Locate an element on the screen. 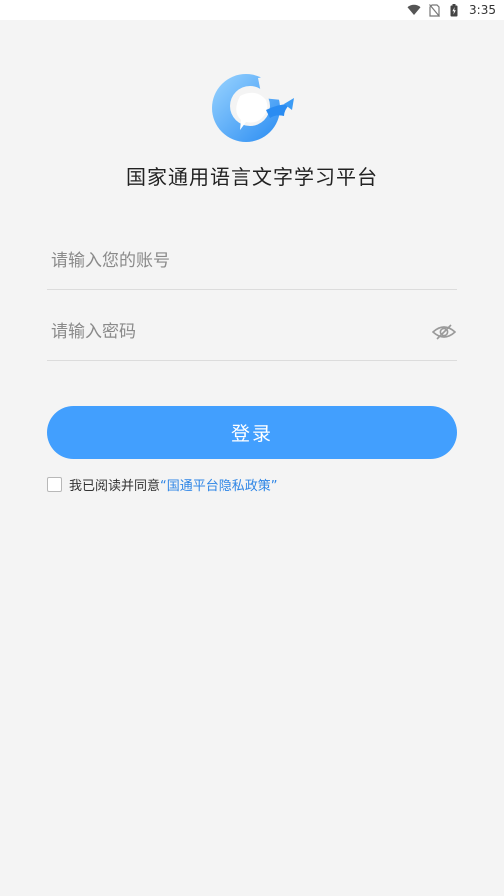 The height and width of the screenshot is (896, 504). agreement-row: 我已阅读并同意“国通平台隐私政策” is located at coordinates (162, 484).